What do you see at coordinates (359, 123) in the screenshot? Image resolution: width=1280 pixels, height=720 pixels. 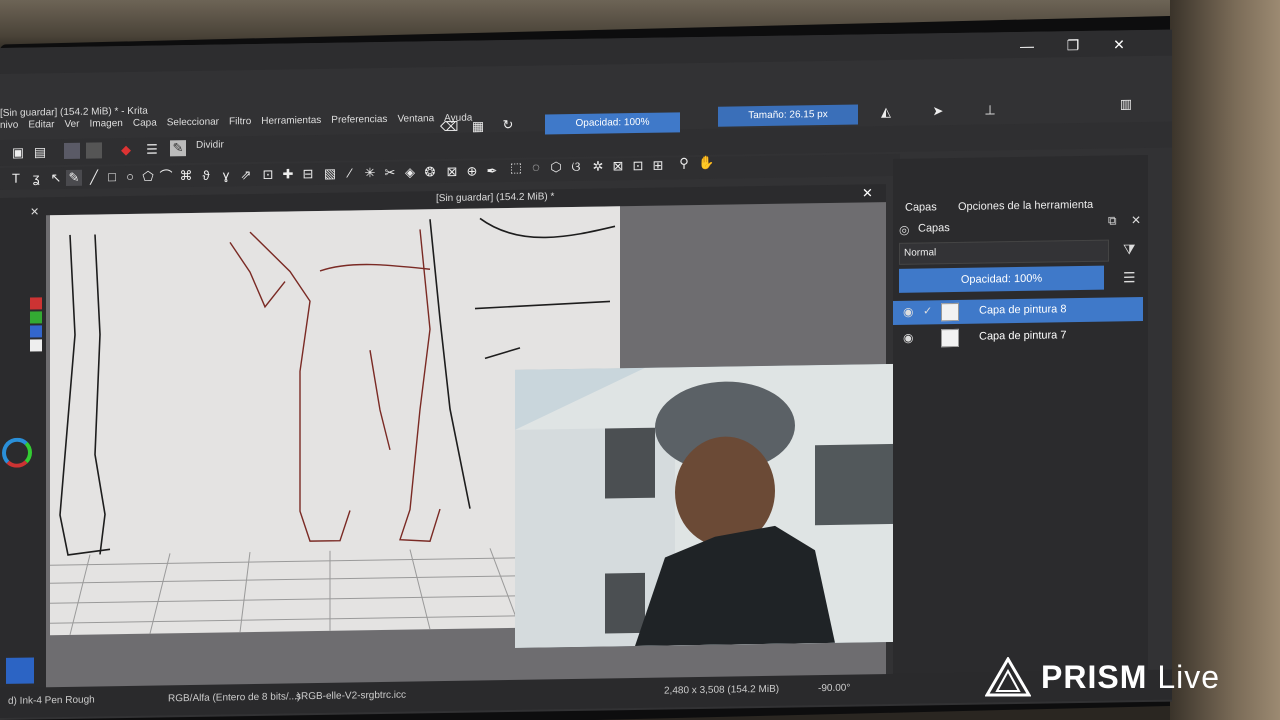 I see `menu-preferencias: Preferencias` at bounding box center [359, 123].